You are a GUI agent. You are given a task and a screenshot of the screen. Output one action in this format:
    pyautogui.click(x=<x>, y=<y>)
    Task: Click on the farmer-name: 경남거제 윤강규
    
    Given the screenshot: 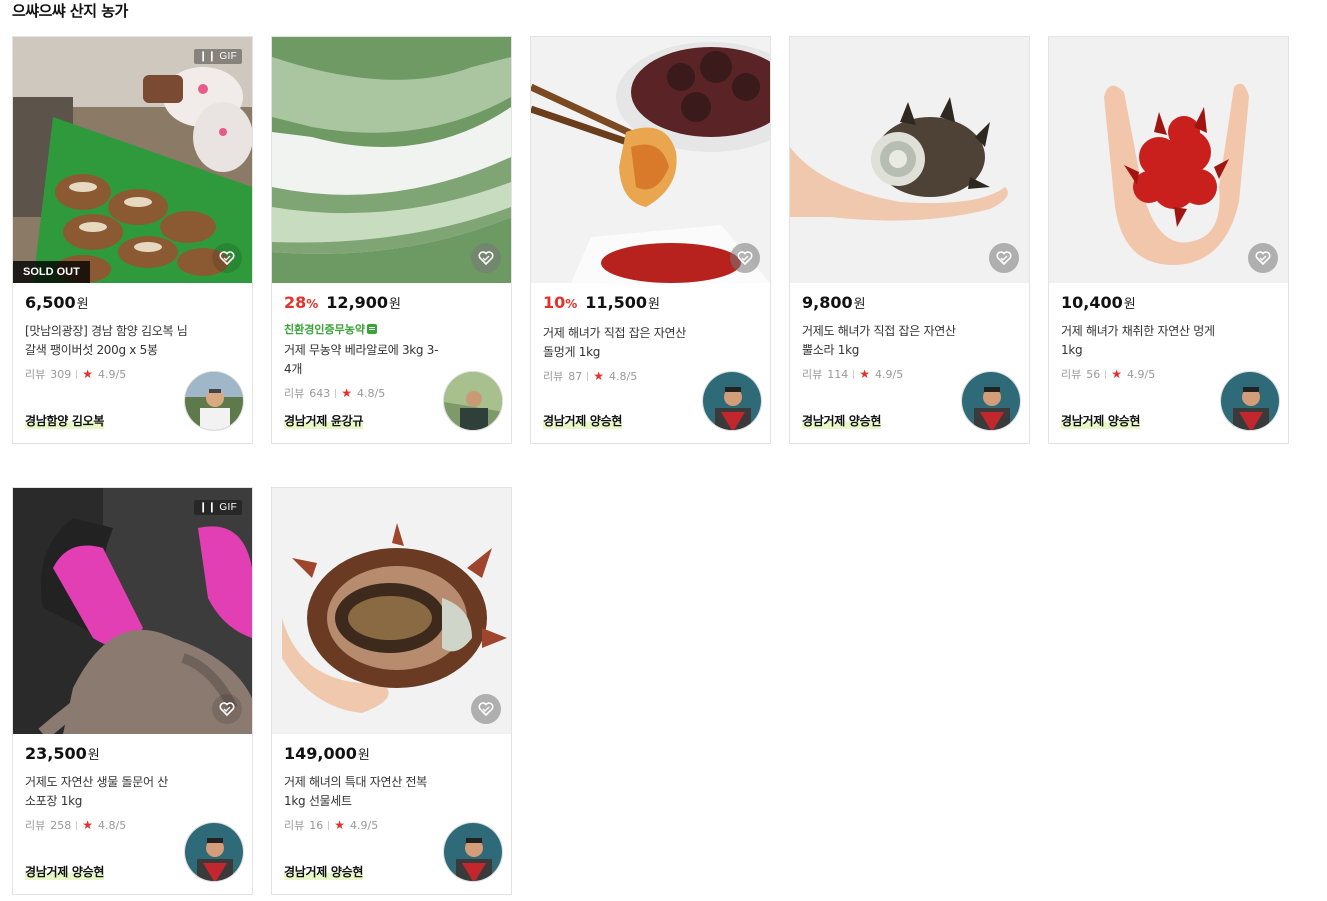 What is the action you would take?
    pyautogui.click(x=323, y=420)
    